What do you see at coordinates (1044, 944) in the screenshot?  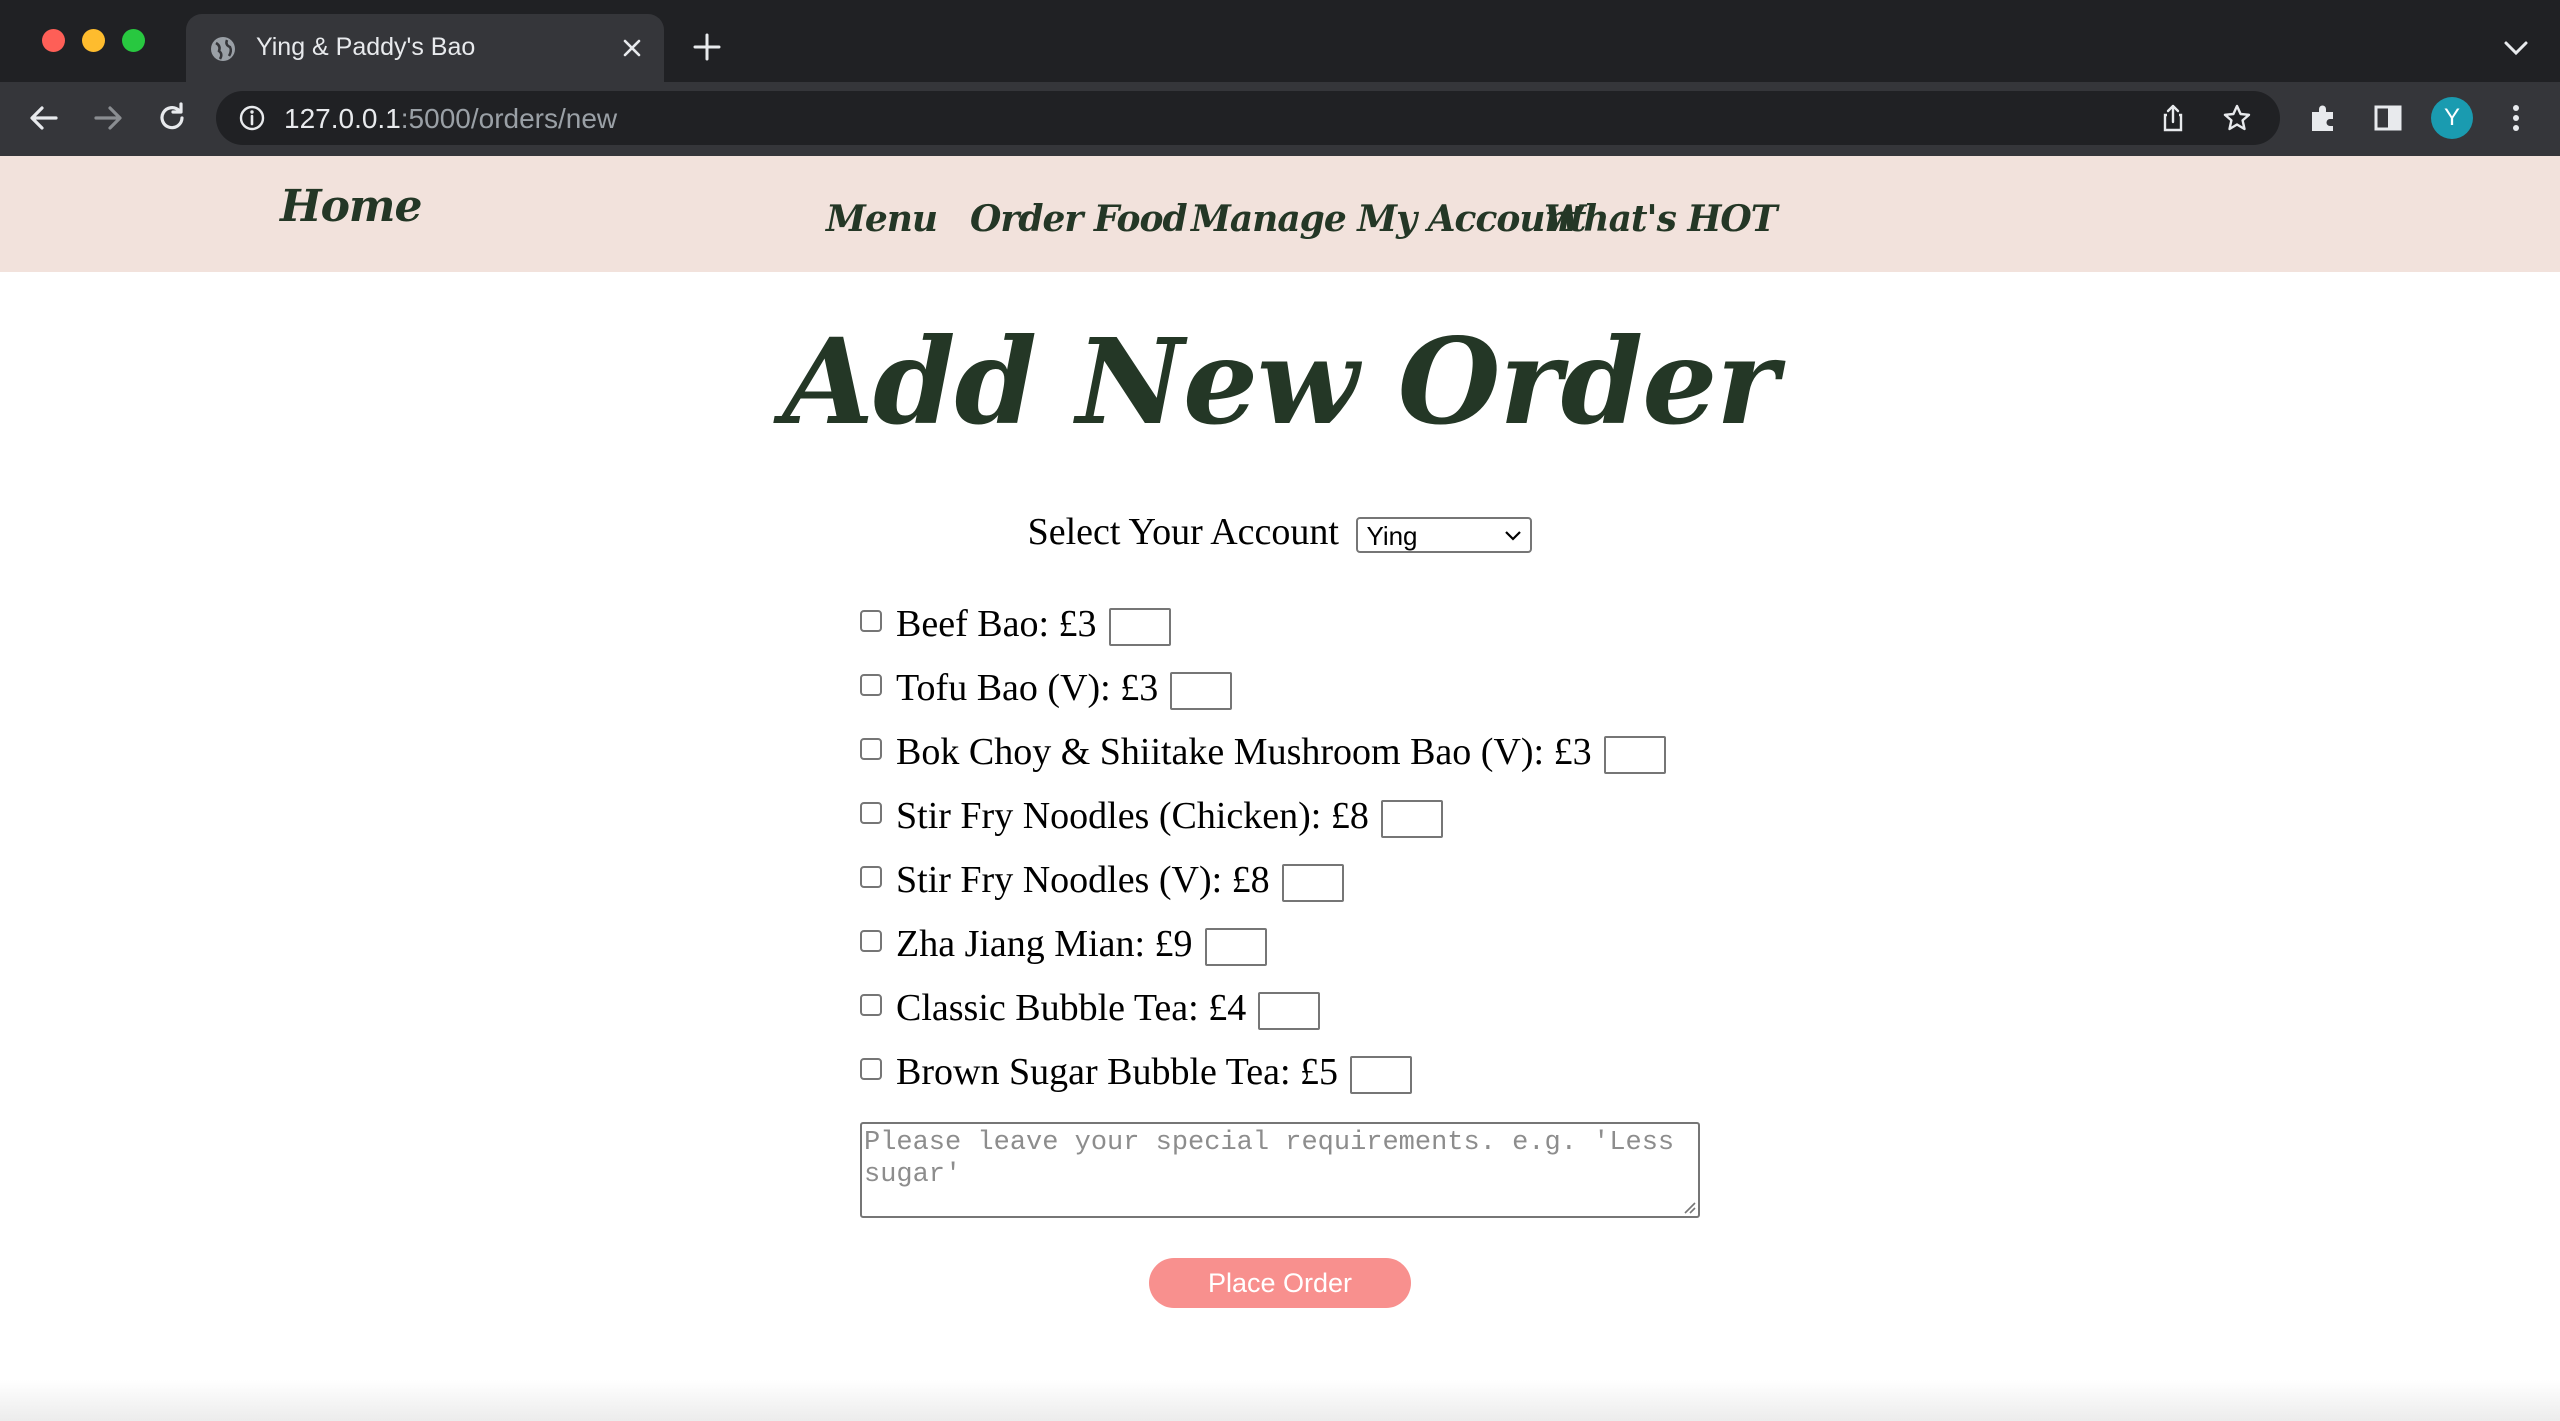 I see `item-label: Zha Jiang Mian: £9` at bounding box center [1044, 944].